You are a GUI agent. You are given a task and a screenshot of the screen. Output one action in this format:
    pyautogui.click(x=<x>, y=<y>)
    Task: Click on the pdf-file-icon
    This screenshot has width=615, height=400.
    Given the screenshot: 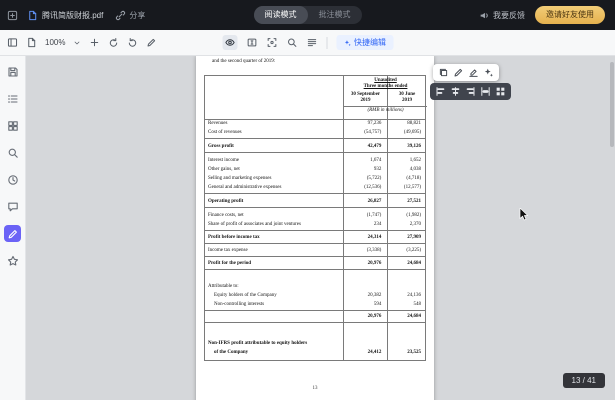 What is the action you would take?
    pyautogui.click(x=32, y=15)
    